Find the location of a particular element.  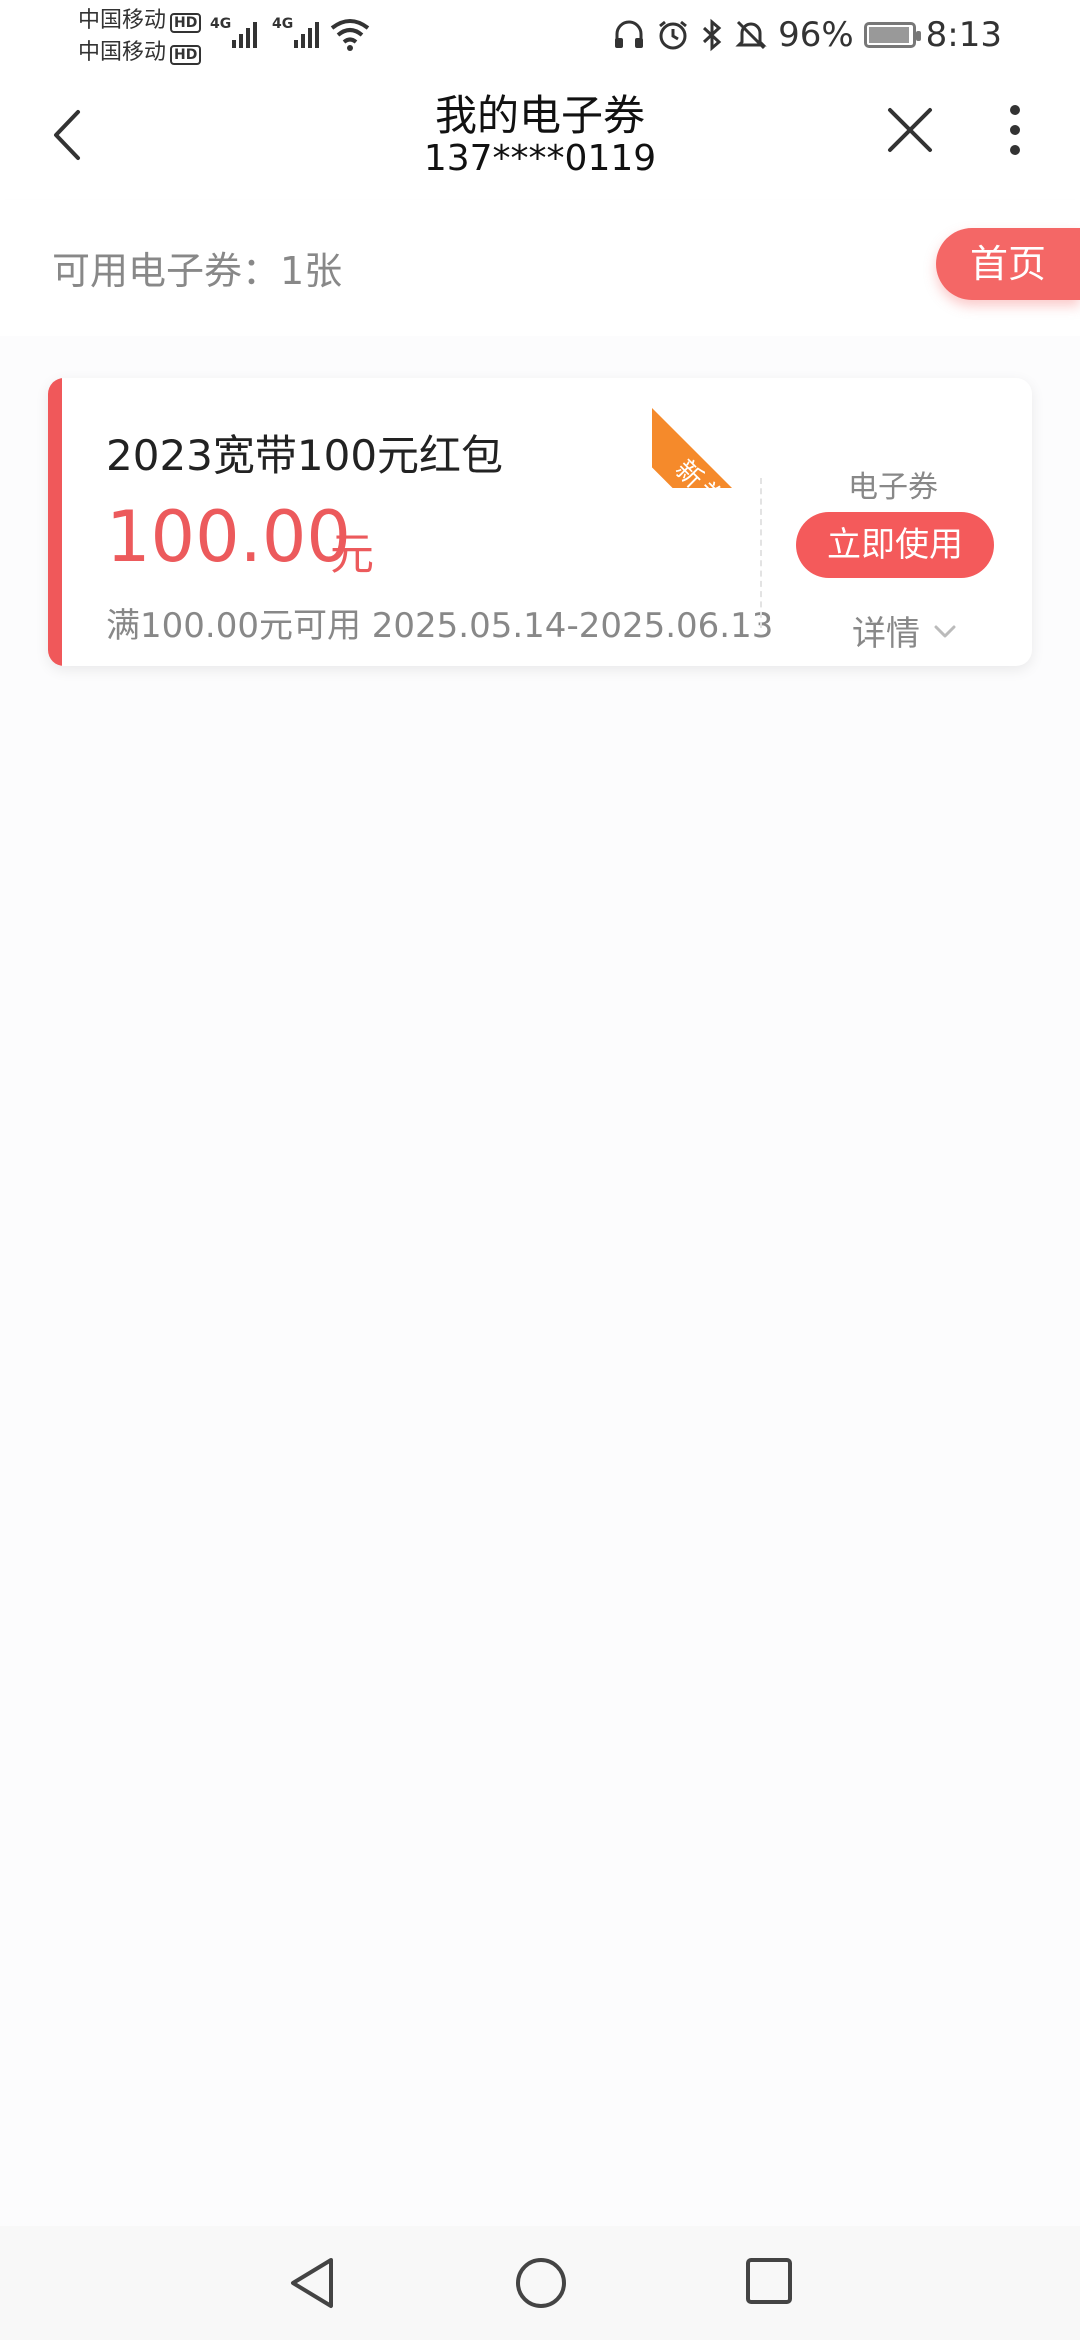

status-icons: 96% 8:13 is located at coordinates (807, 35).